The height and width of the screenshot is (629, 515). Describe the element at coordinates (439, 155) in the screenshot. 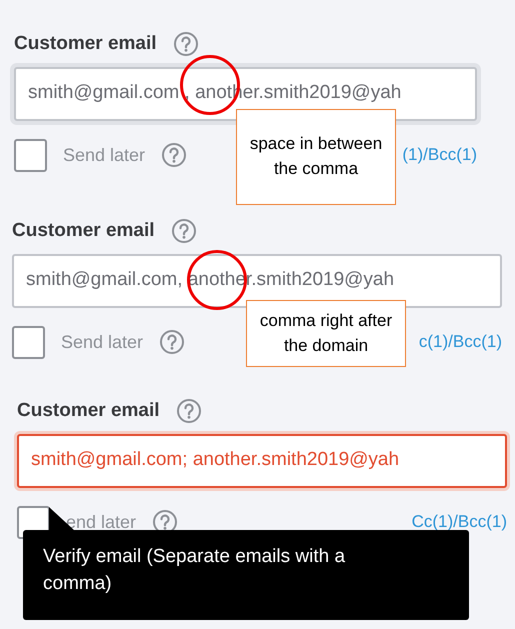

I see `cc-bcc-link: (1)/Bcc(1)` at that location.